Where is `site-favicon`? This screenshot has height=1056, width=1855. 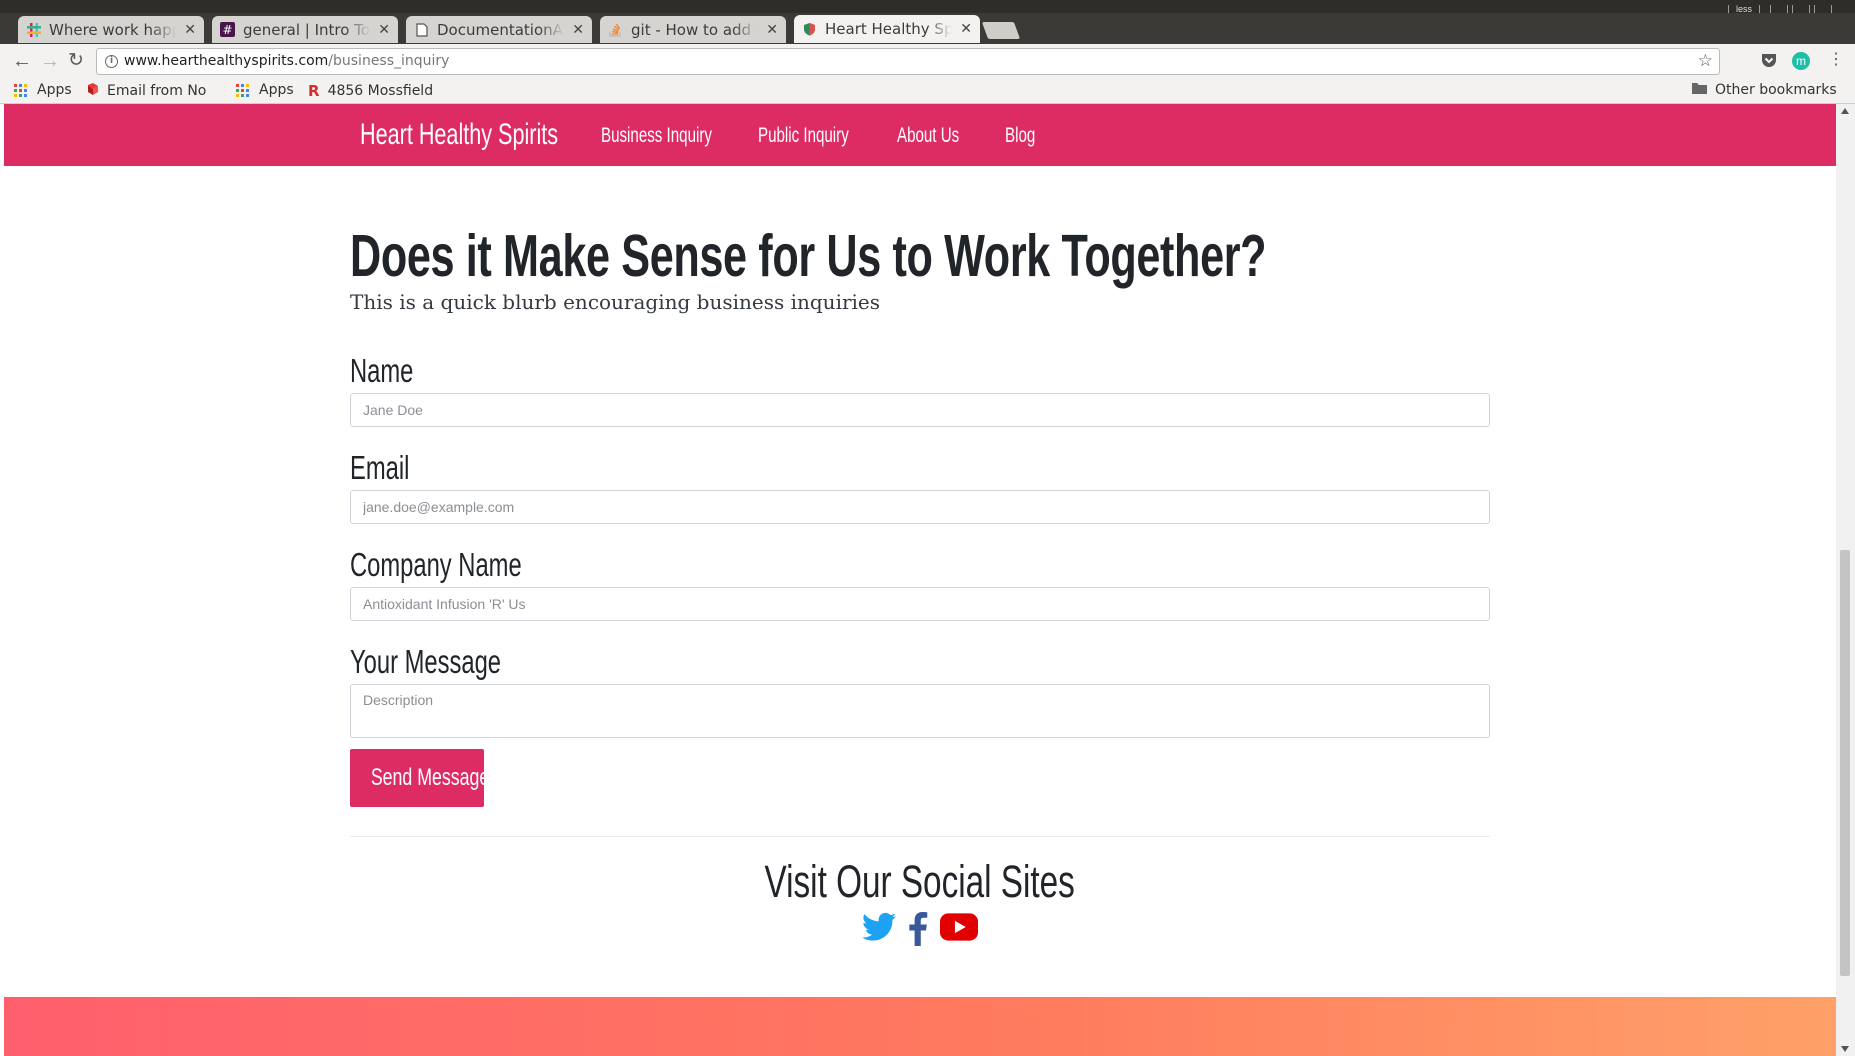
site-favicon is located at coordinates (809, 29).